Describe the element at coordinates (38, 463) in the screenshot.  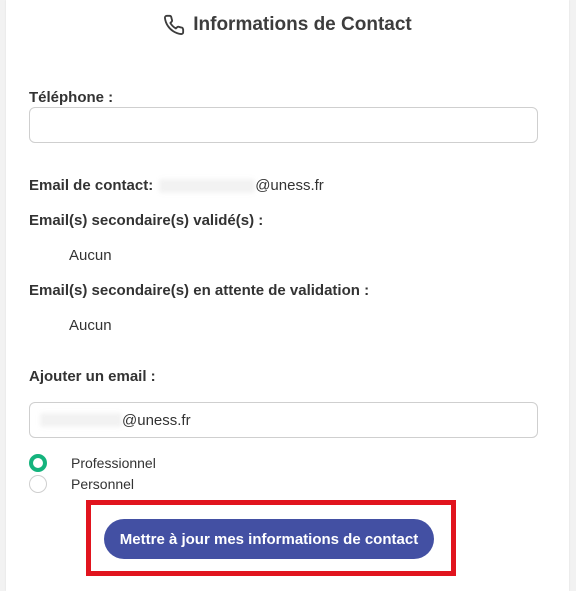
I see `radio-professional` at that location.